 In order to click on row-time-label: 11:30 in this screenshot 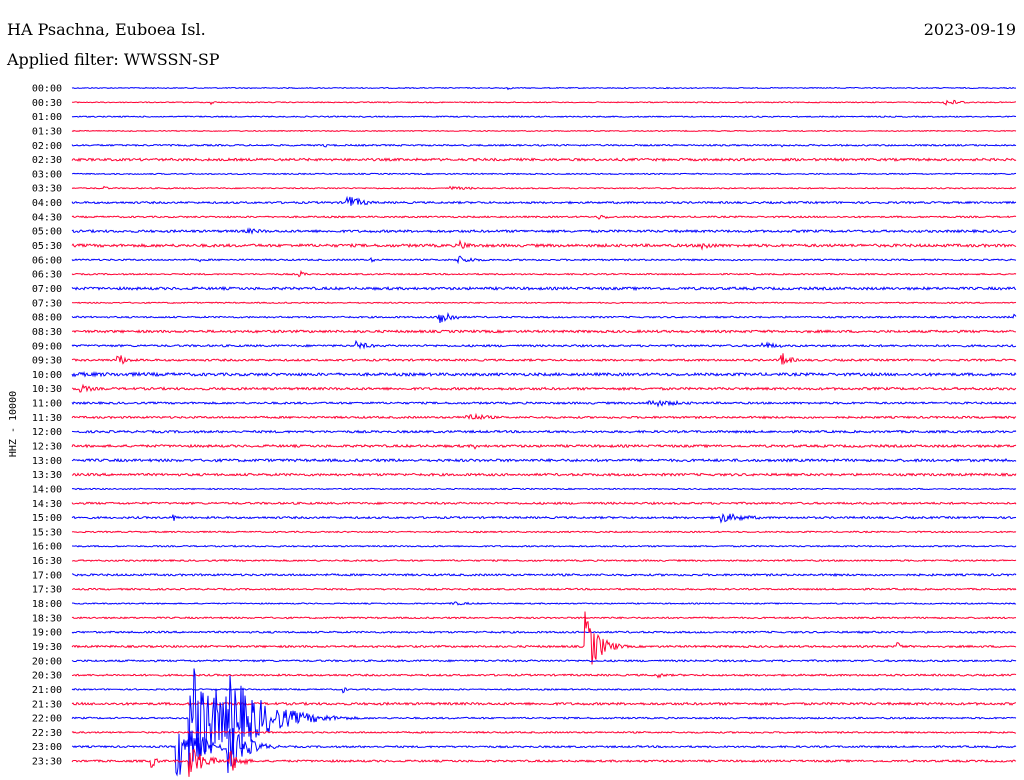, I will do `click(47, 418)`.